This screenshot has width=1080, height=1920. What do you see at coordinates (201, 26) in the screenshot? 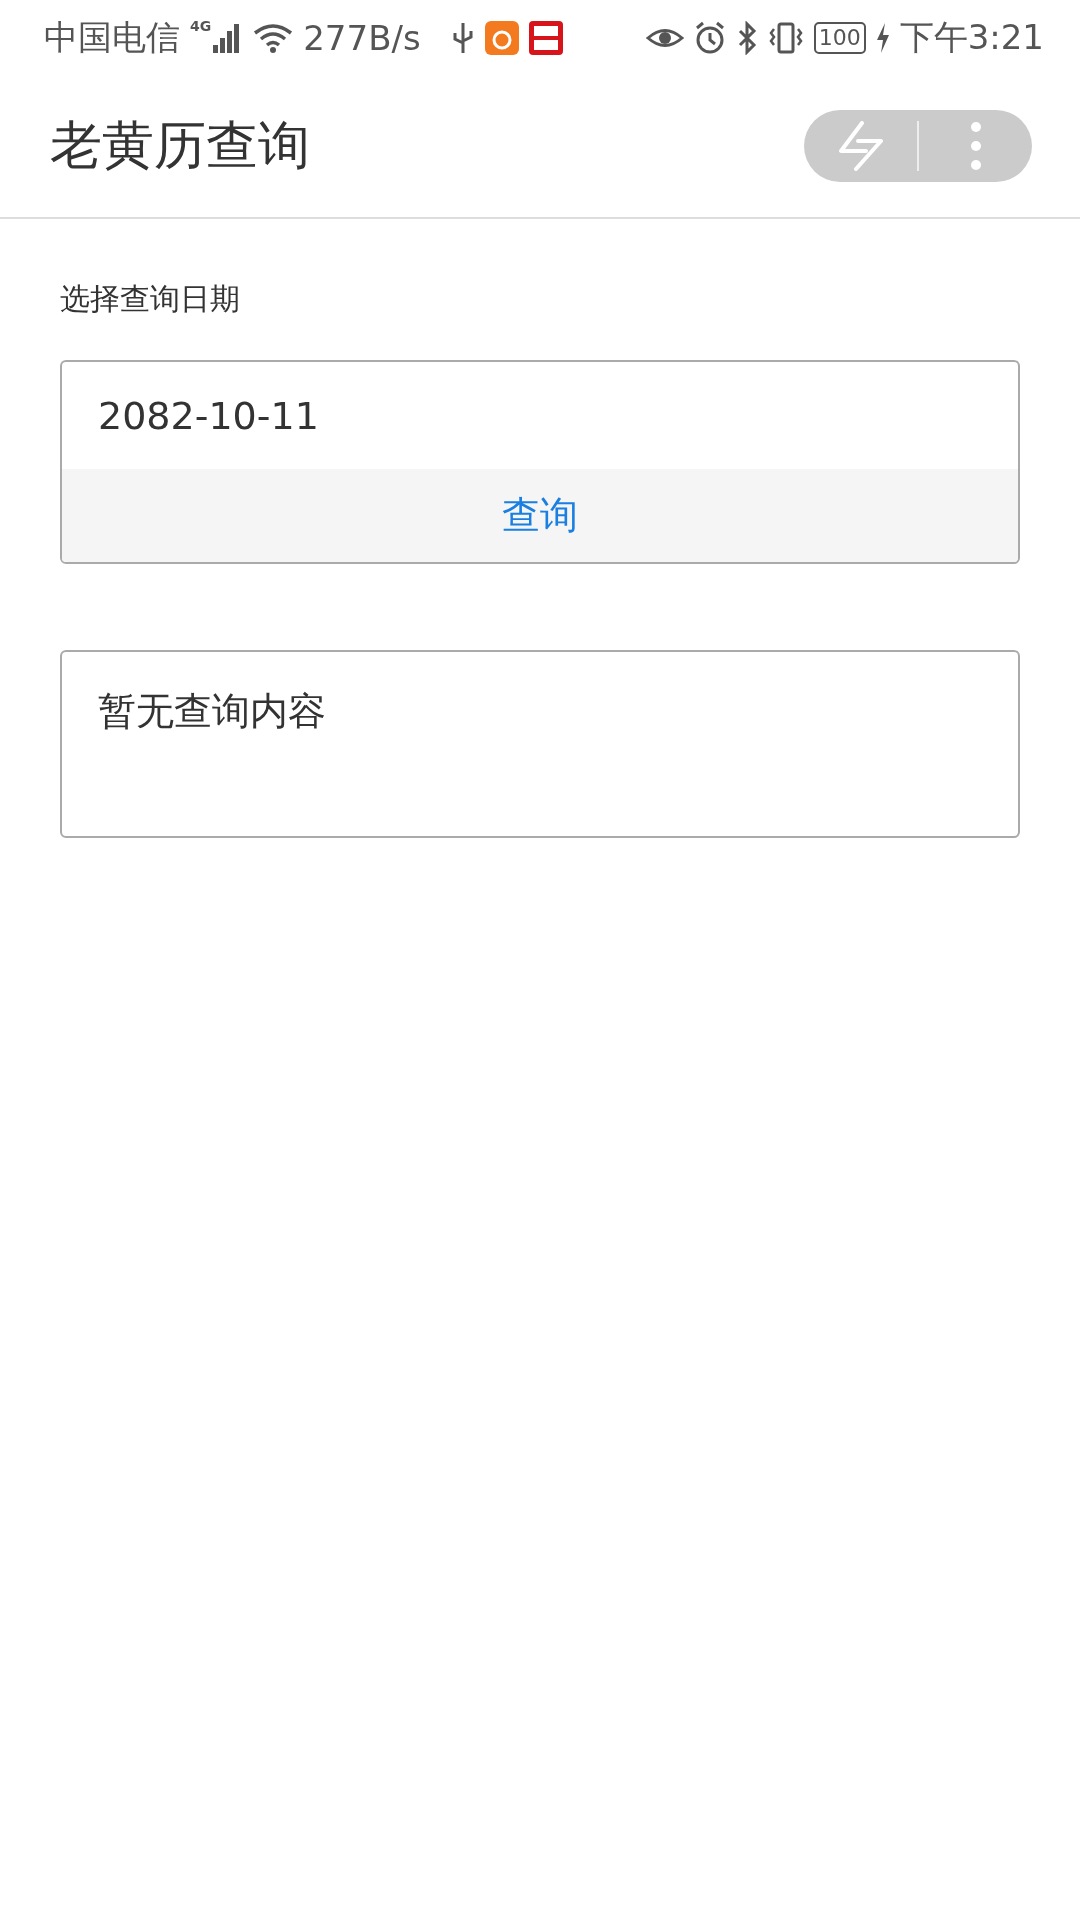
I see `network-type: 4G` at bounding box center [201, 26].